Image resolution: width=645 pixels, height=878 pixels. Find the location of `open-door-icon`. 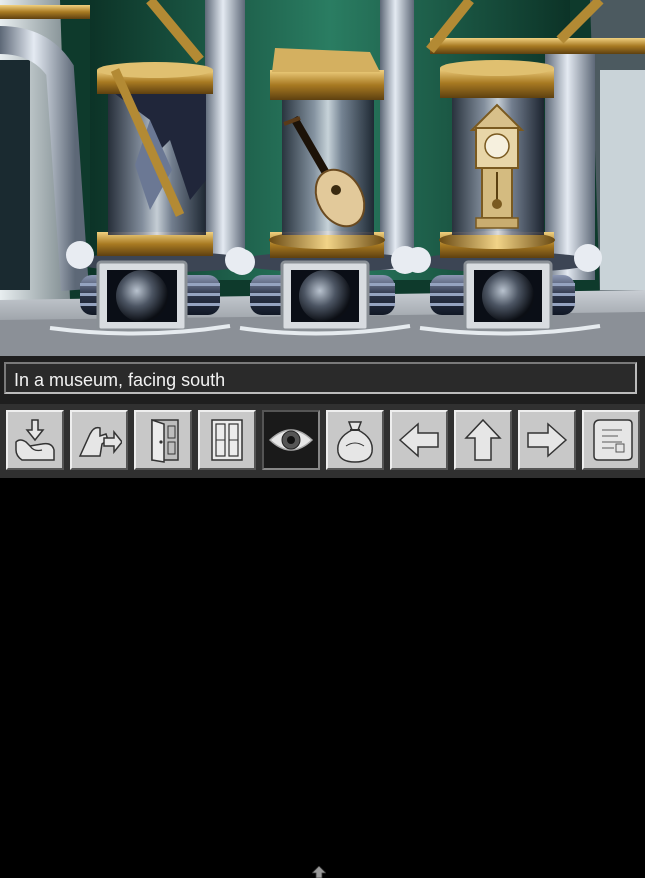

open-door-icon is located at coordinates (165, 440).